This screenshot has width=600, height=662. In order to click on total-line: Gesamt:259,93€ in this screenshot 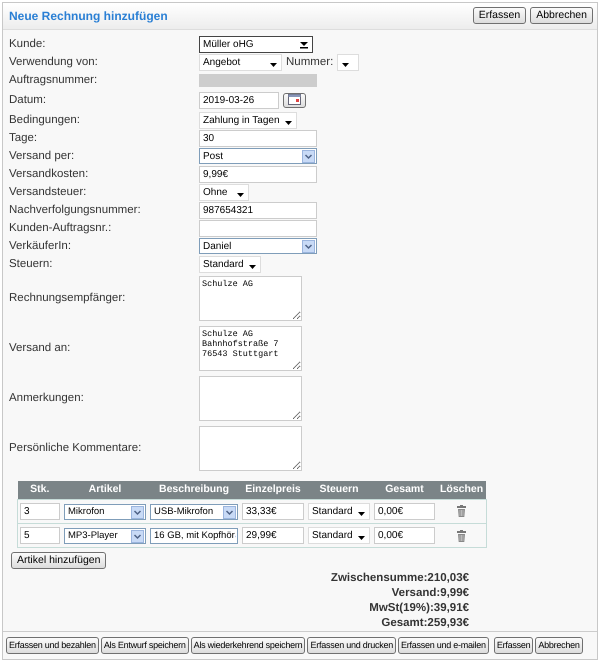, I will do `click(424, 624)`.